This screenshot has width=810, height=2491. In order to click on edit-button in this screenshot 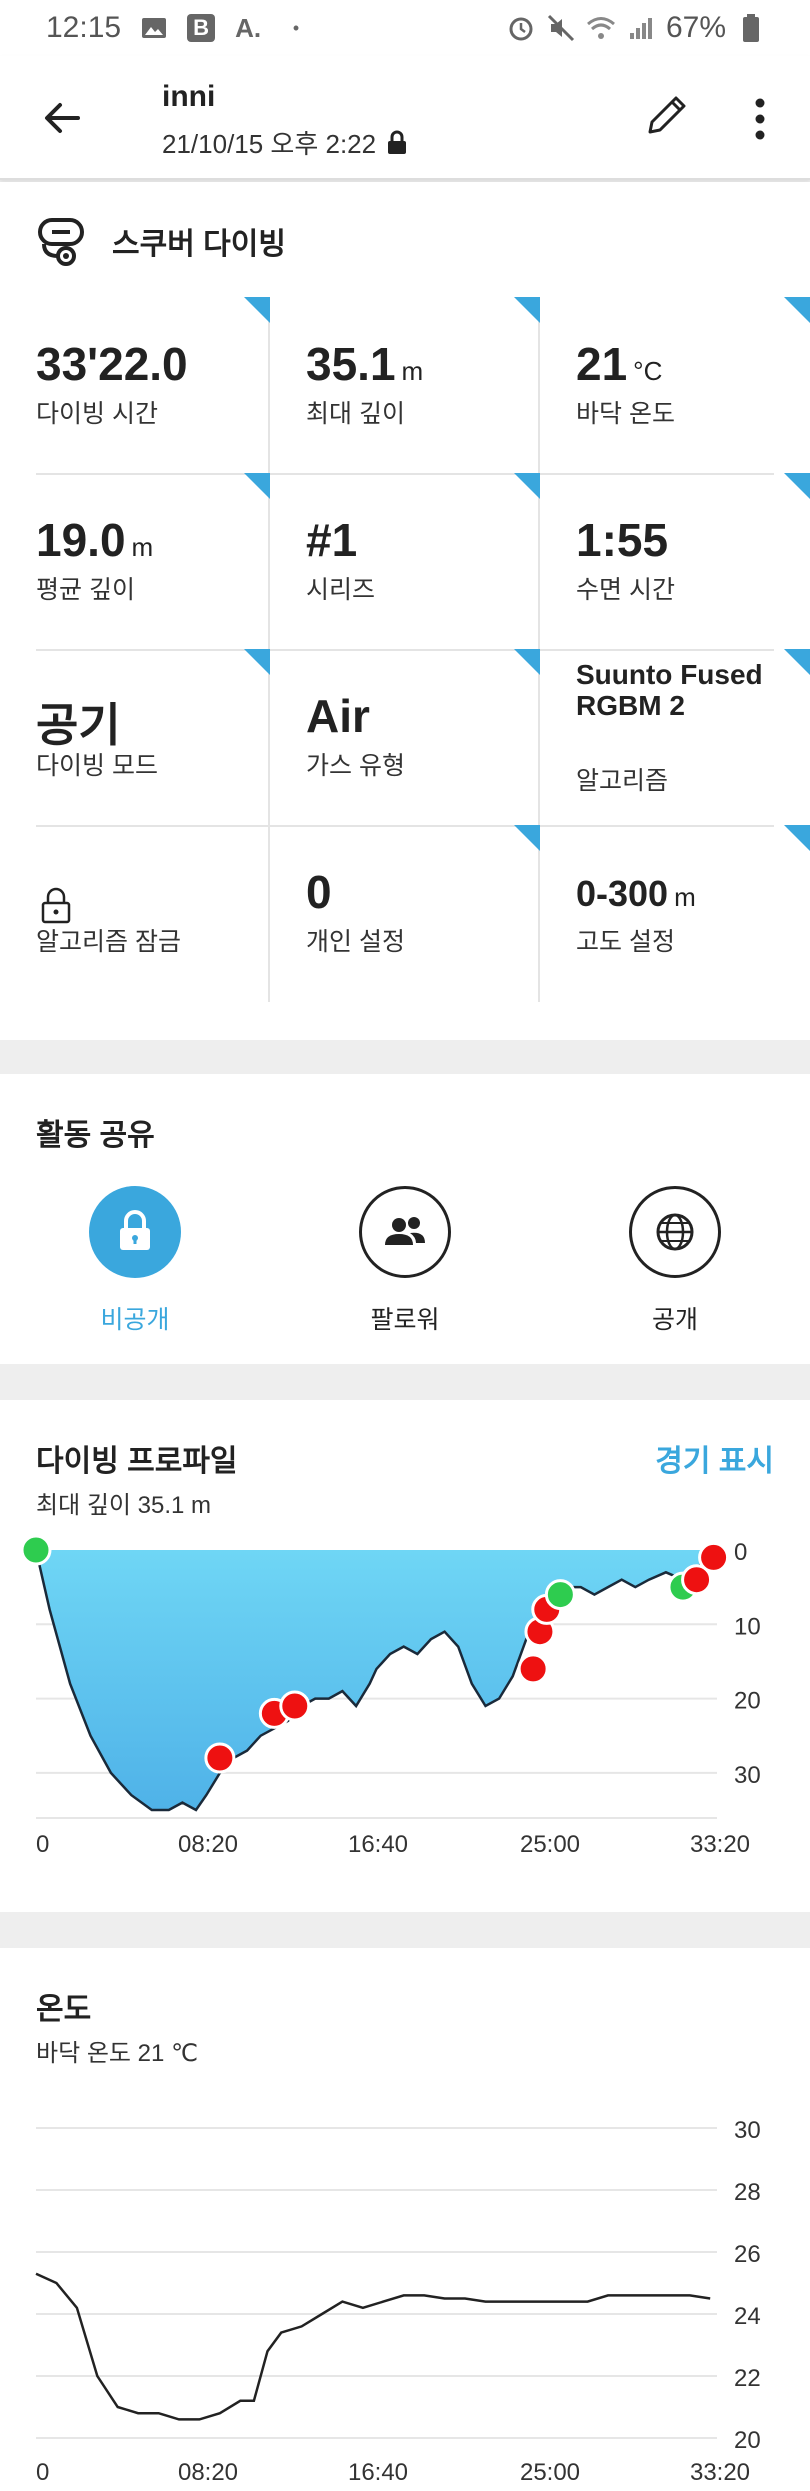, I will do `click(667, 115)`.